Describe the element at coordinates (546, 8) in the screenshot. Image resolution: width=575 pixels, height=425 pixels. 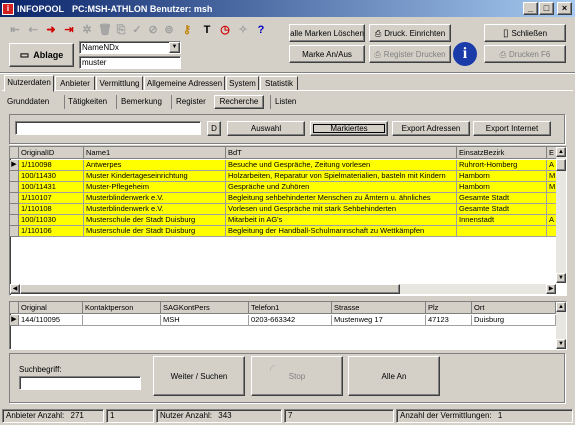
I see `maximize-button: □` at that location.